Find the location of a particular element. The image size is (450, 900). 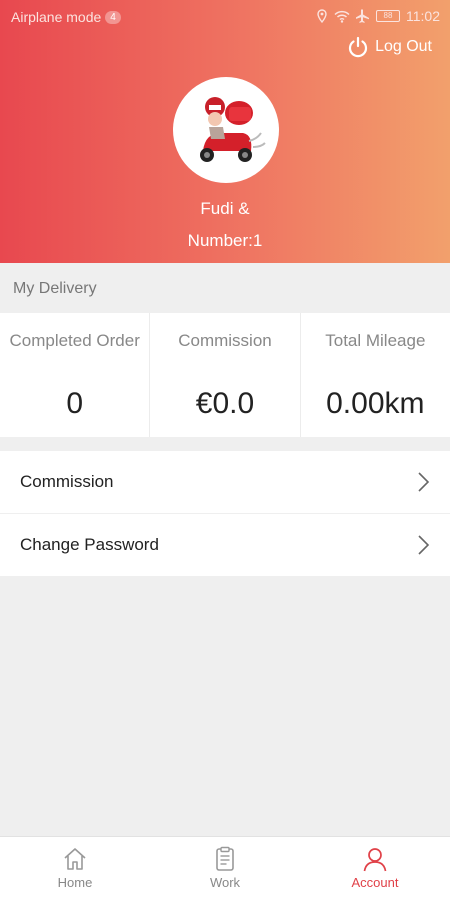

tab-work: Work is located at coordinates (225, 868).